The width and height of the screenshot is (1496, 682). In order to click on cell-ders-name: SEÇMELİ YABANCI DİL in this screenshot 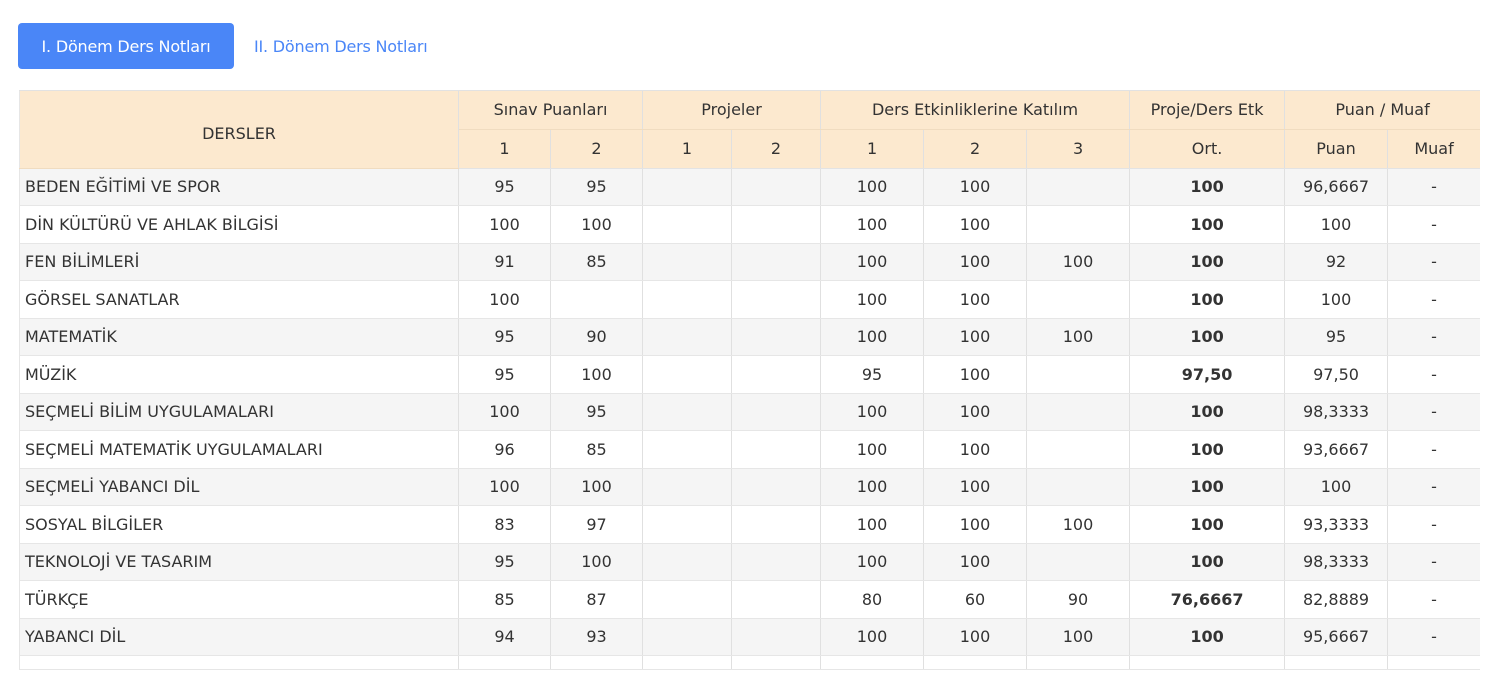, I will do `click(239, 487)`.